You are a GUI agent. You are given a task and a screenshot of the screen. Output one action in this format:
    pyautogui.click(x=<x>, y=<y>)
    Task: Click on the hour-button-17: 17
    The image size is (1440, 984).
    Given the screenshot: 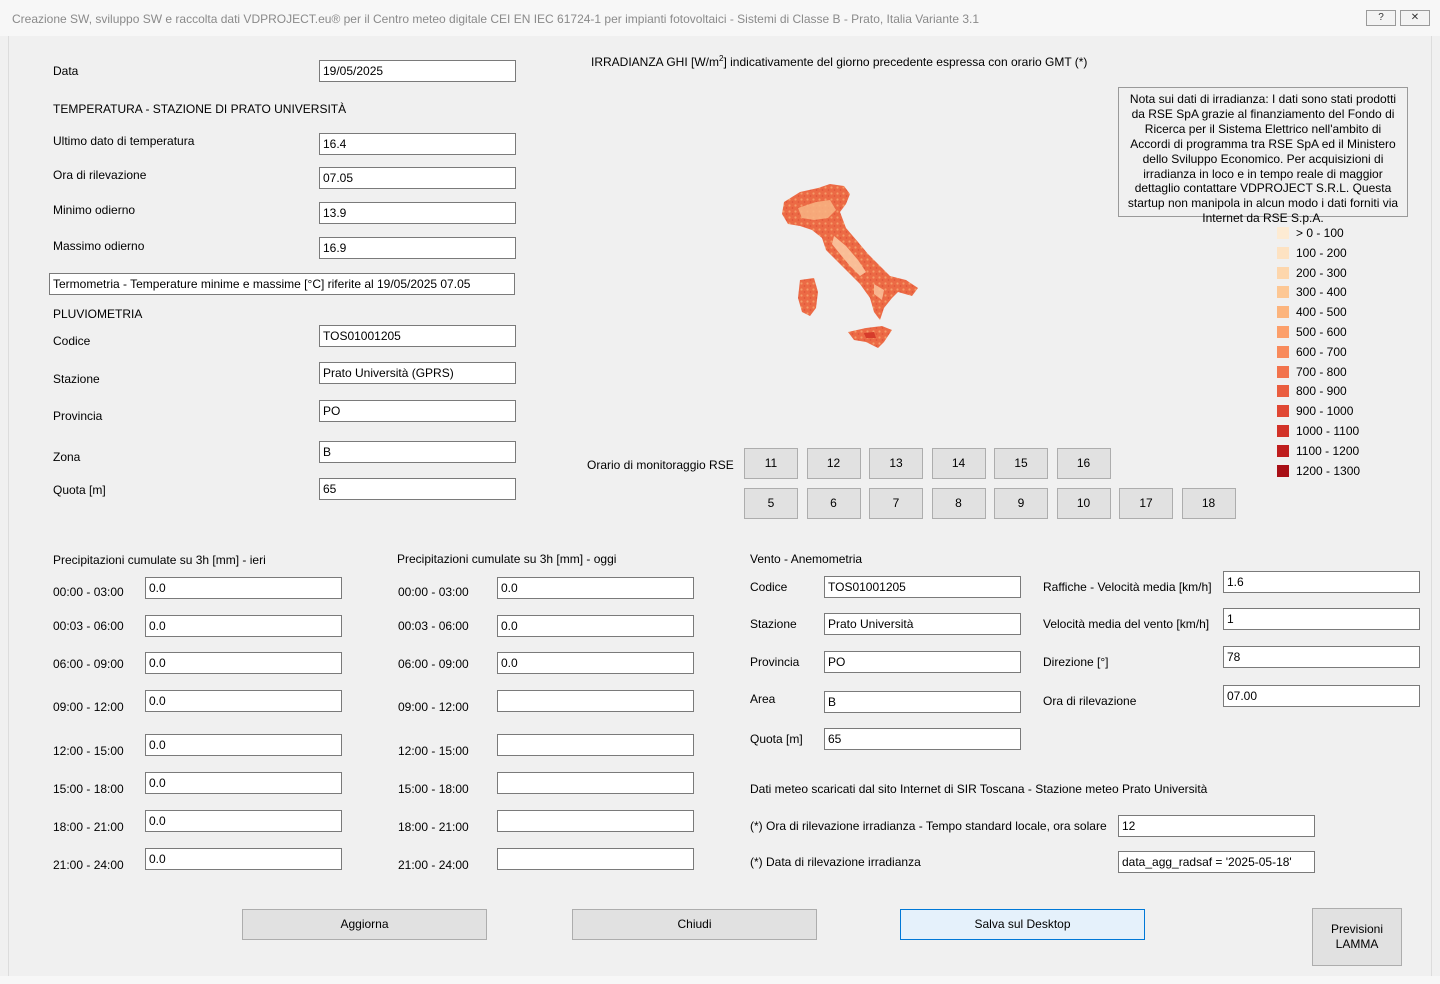 What is the action you would take?
    pyautogui.click(x=1146, y=503)
    